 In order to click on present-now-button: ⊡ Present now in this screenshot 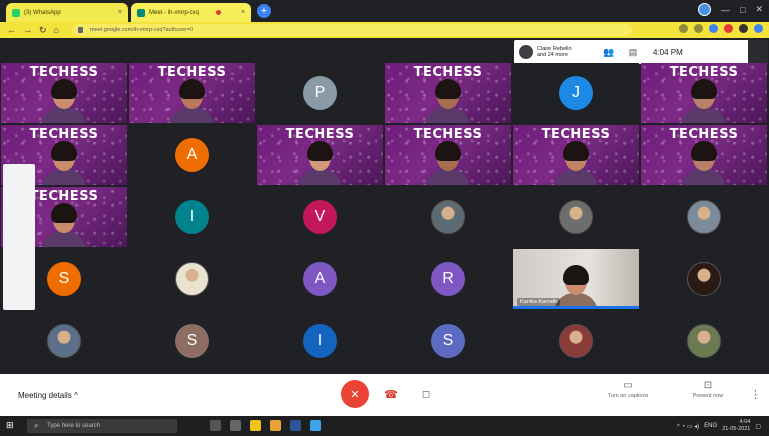, I will do `click(708, 389)`.